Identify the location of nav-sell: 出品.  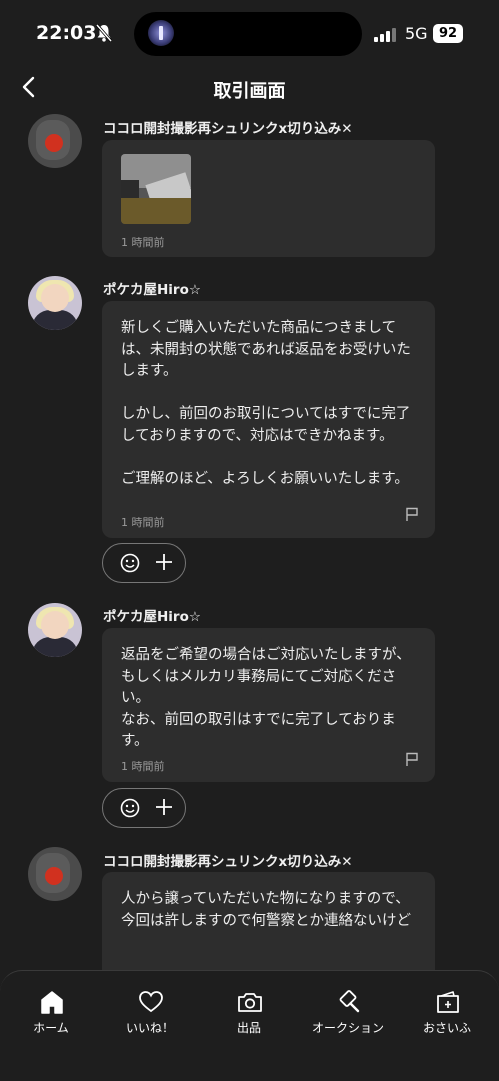
(249, 1011).